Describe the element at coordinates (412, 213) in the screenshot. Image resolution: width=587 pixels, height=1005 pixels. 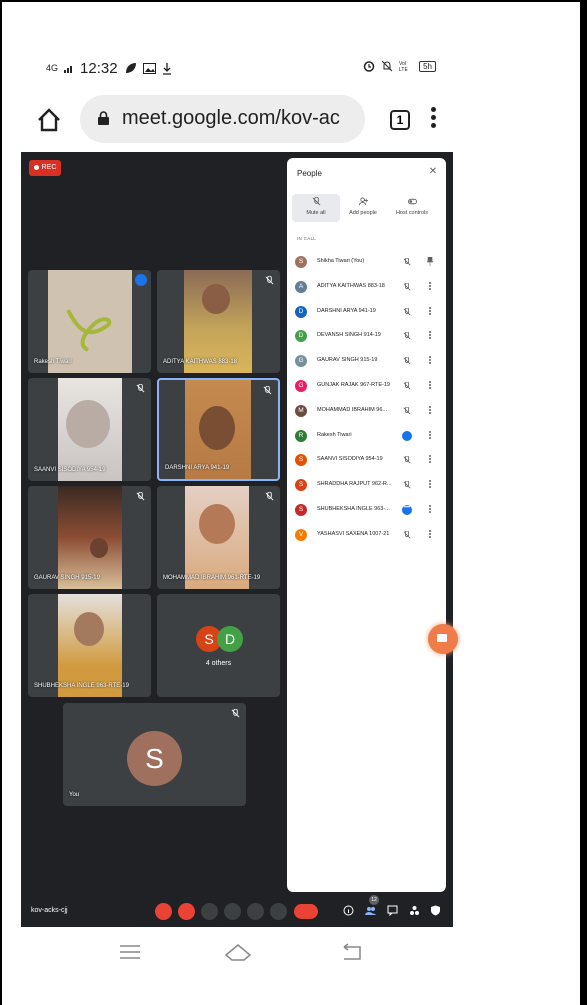
I see `host-controls-label: Host controls` at that location.